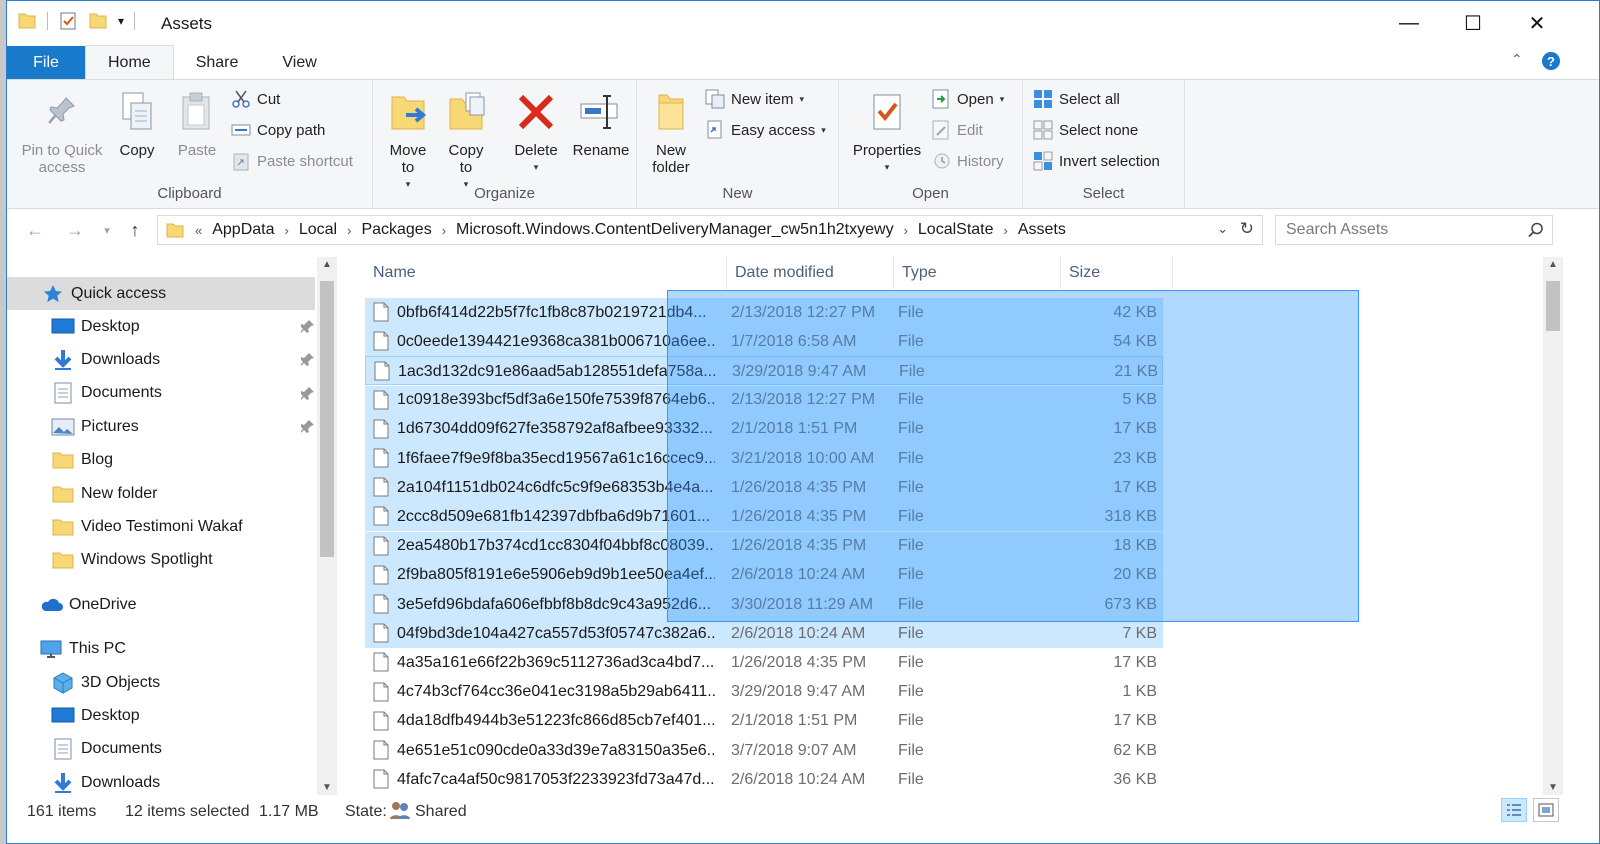  Describe the element at coordinates (68, 21) in the screenshot. I see `properties-qat-icon` at that location.